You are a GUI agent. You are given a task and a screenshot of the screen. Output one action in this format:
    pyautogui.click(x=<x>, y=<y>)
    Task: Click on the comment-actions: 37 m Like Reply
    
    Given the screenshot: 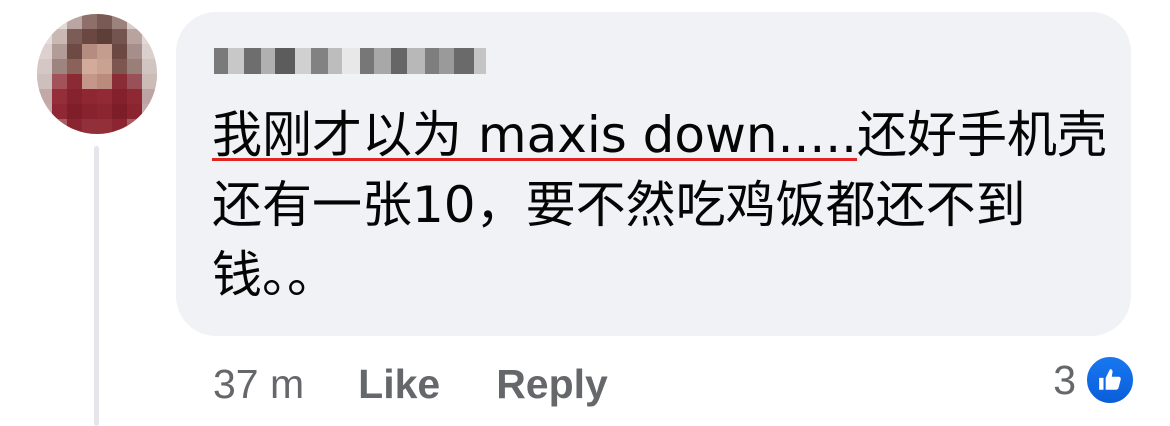 What is the action you would take?
    pyautogui.click(x=438, y=384)
    